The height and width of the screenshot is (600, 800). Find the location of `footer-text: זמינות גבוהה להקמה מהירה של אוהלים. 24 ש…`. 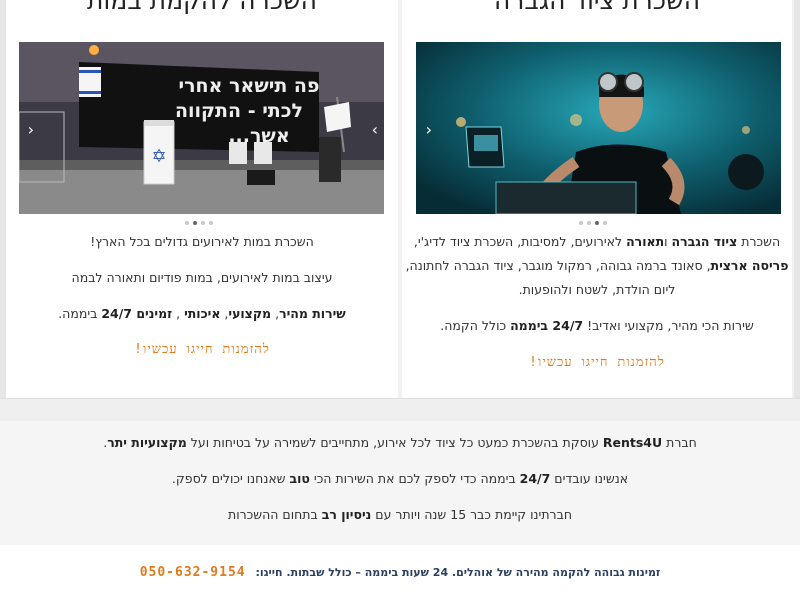

footer-text: זמינות גבוהה להקמה מהירה של אוהלים. 24 ש… is located at coordinates (400, 572).